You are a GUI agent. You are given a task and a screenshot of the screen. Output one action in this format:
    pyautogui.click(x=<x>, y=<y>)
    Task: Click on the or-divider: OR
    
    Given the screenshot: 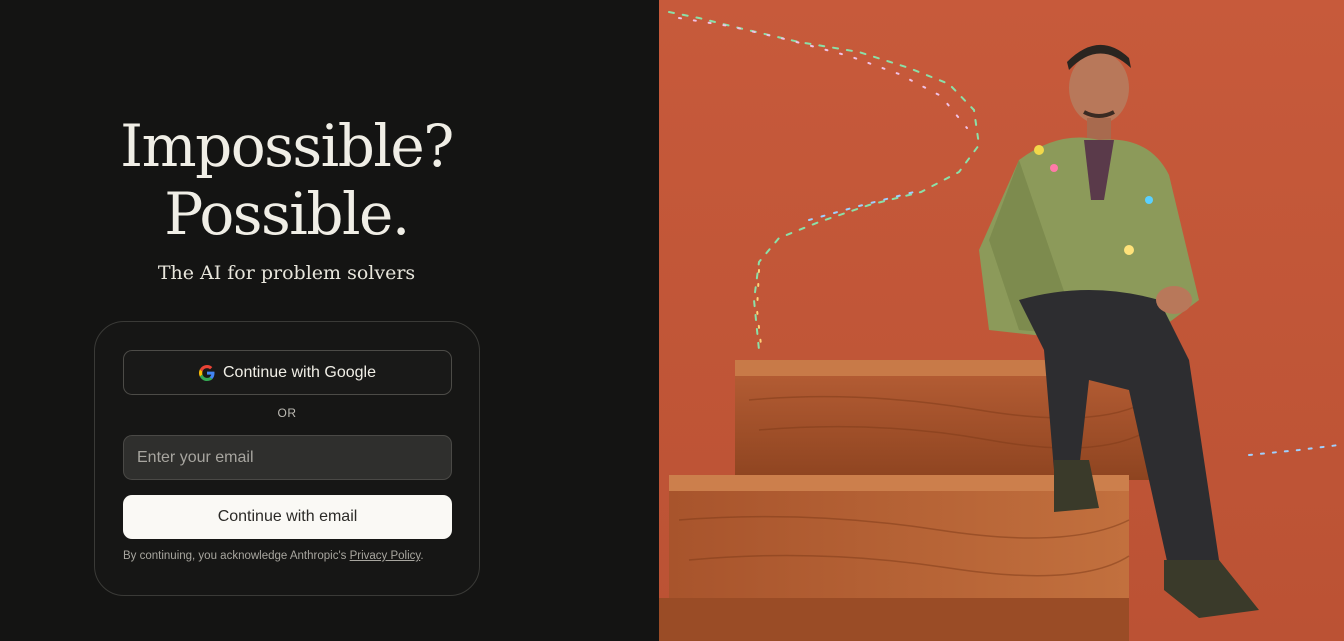 What is the action you would take?
    pyautogui.click(x=287, y=413)
    